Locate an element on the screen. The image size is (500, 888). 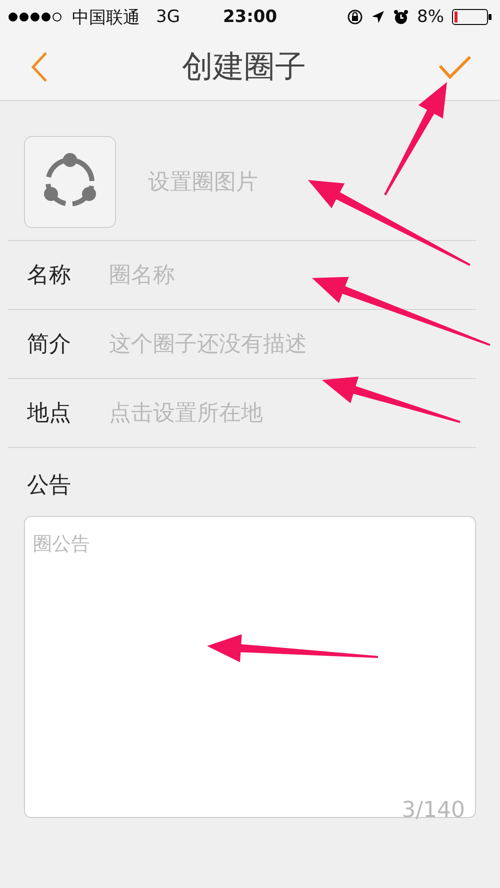
field-label: 名称 is located at coordinates (49, 276).